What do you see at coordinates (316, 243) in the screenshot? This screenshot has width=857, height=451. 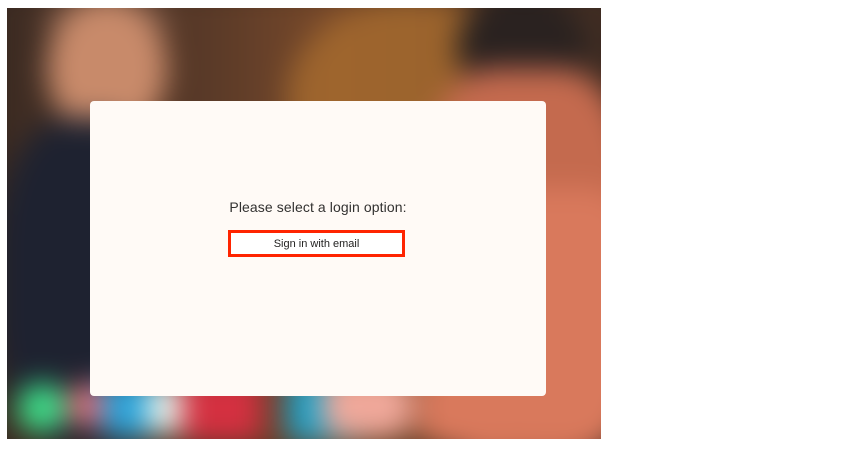 I see `sign-in-with-email-button: Sign in with email` at bounding box center [316, 243].